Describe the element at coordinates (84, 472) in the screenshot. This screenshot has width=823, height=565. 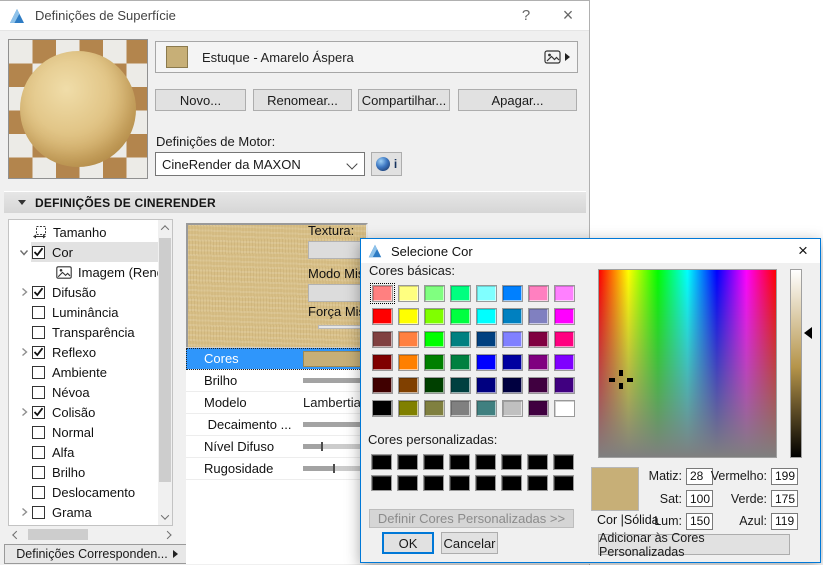
I see `tree-item-brilho: Brilho` at that location.